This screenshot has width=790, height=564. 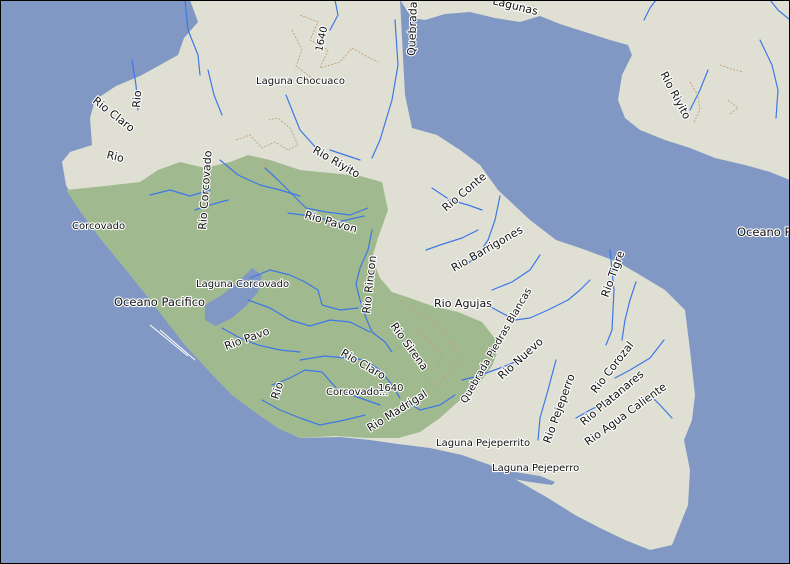 What do you see at coordinates (763, 232) in the screenshot?
I see `label-oceano-pacifico-east: Oceano Paci` at bounding box center [763, 232].